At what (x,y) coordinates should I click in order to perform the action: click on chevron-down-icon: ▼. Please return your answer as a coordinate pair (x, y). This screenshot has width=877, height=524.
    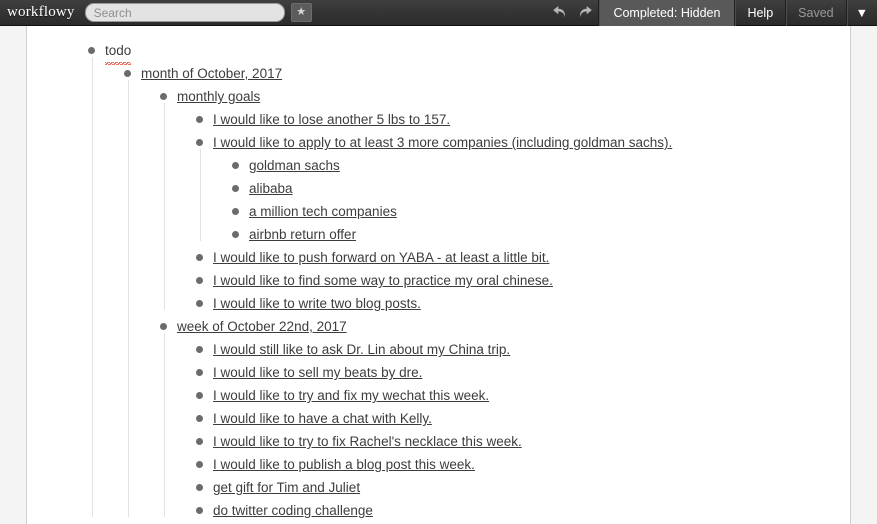
    Looking at the image, I should click on (861, 13).